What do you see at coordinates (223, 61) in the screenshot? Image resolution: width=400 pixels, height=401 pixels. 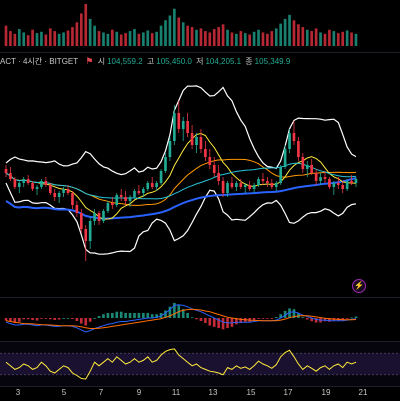 I see `low-value: 104,205.1` at bounding box center [223, 61].